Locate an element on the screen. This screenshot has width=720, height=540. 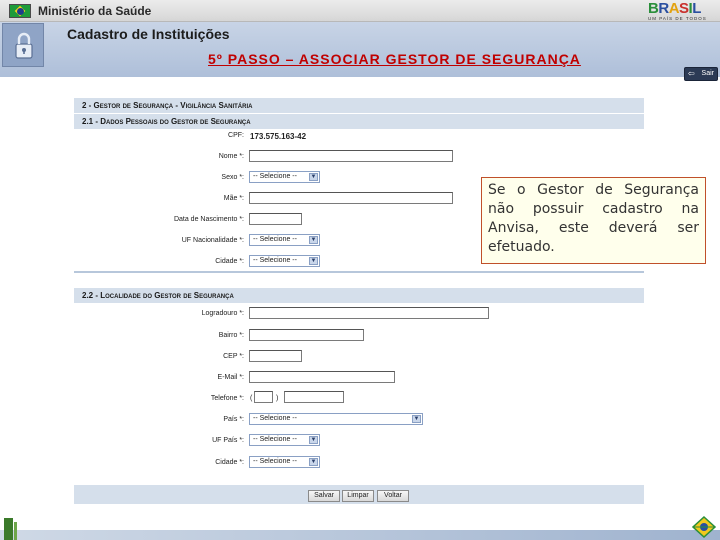
ministry-name: Ministério da Saúde is located at coordinates (95, 11).